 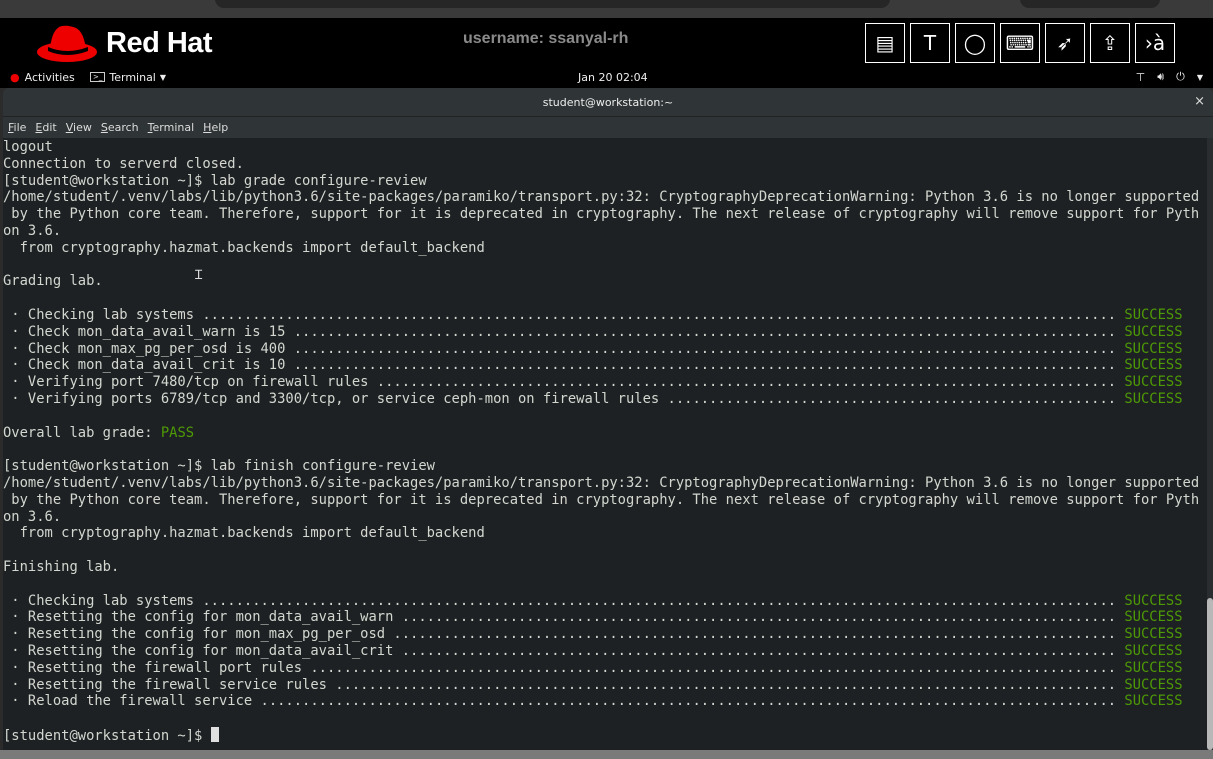 I want to click on pointer-disabled-icon: ➶, so click(x=1065, y=43).